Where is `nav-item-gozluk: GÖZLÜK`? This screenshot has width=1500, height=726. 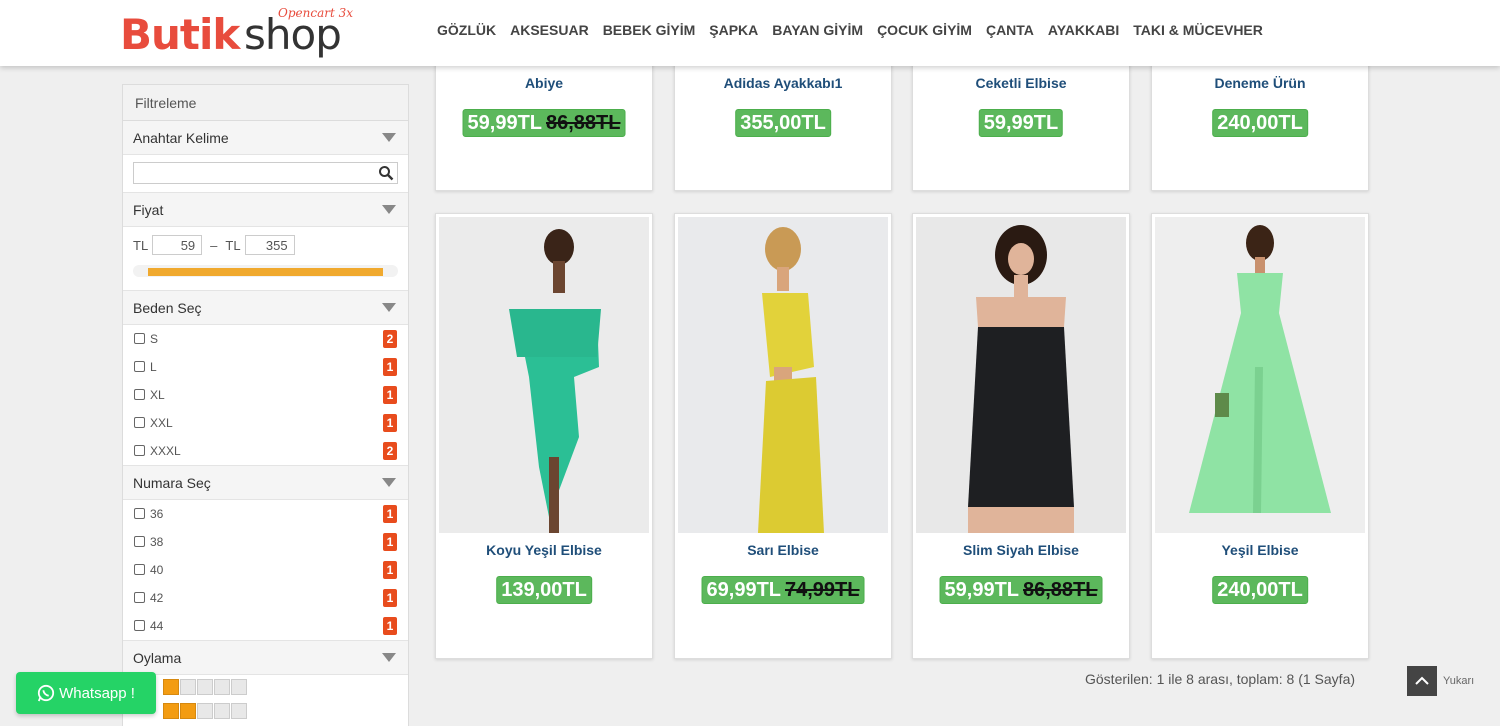
nav-item-gozluk: GÖZLÜK is located at coordinates (466, 30).